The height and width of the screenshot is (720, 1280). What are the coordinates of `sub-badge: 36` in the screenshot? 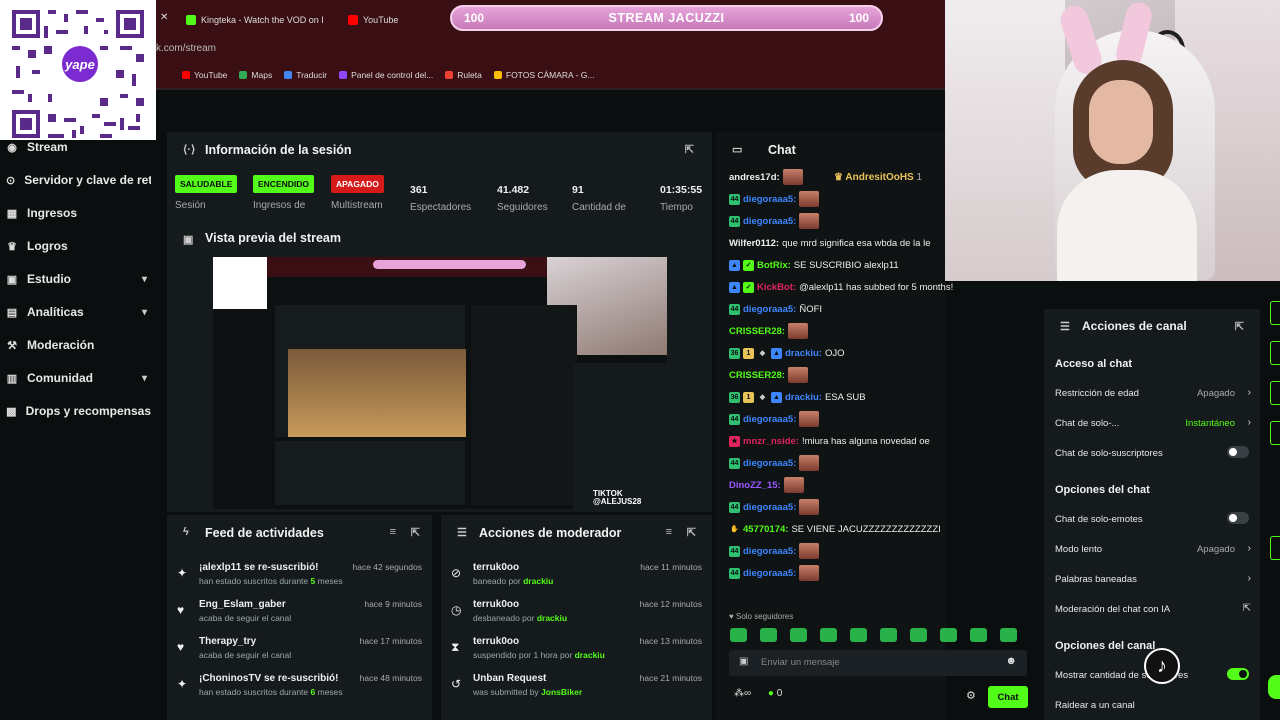 It's located at (734, 353).